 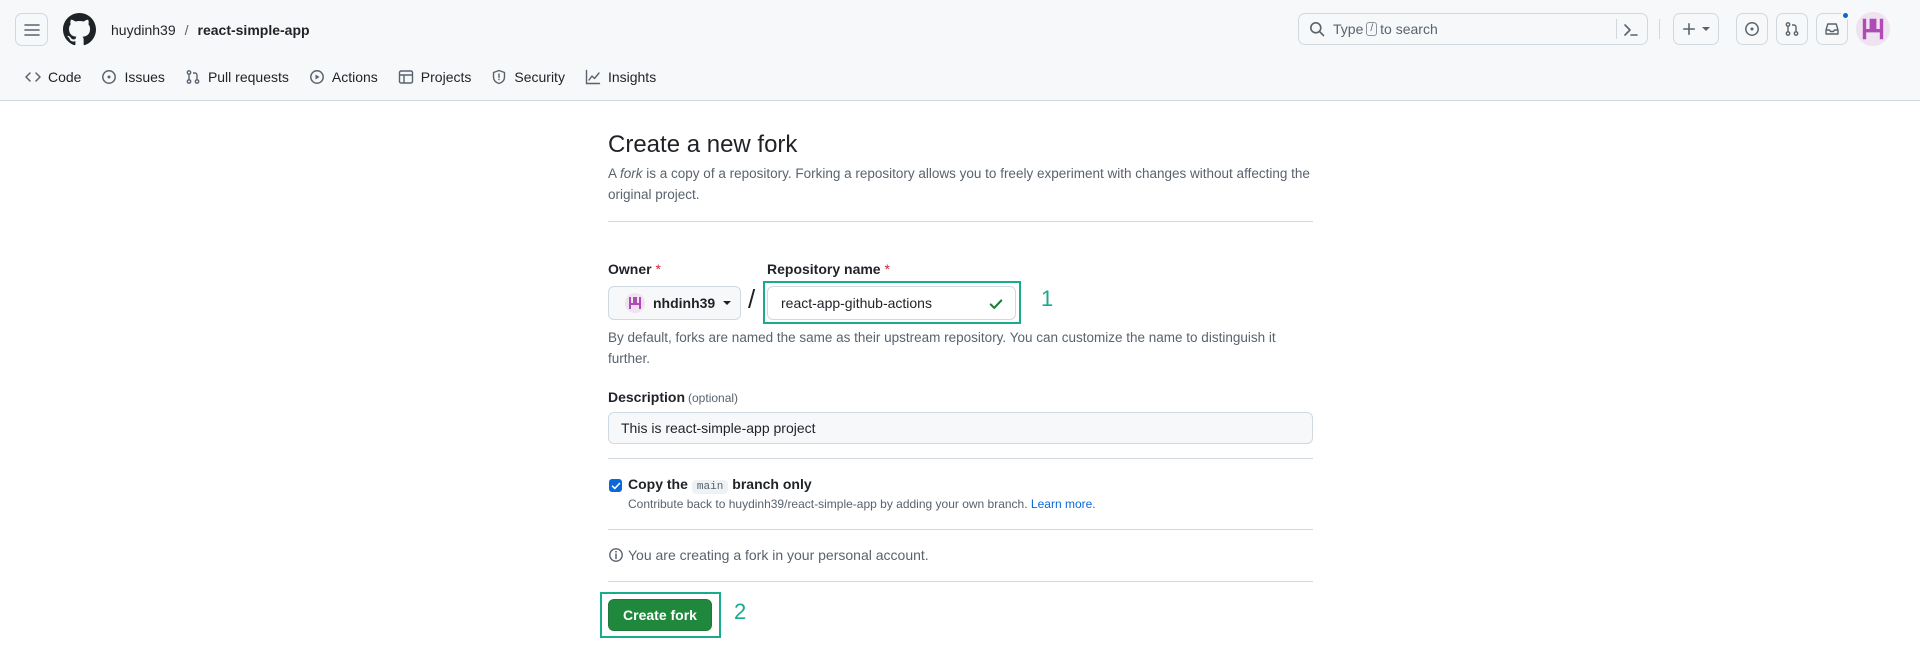 What do you see at coordinates (193, 77) in the screenshot?
I see `git-pull-request-icon` at bounding box center [193, 77].